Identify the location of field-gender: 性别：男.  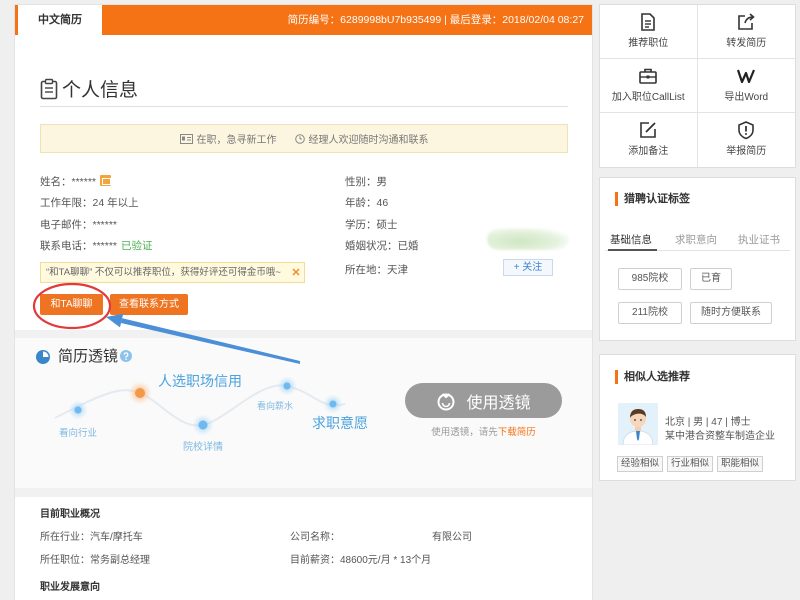
(366, 182).